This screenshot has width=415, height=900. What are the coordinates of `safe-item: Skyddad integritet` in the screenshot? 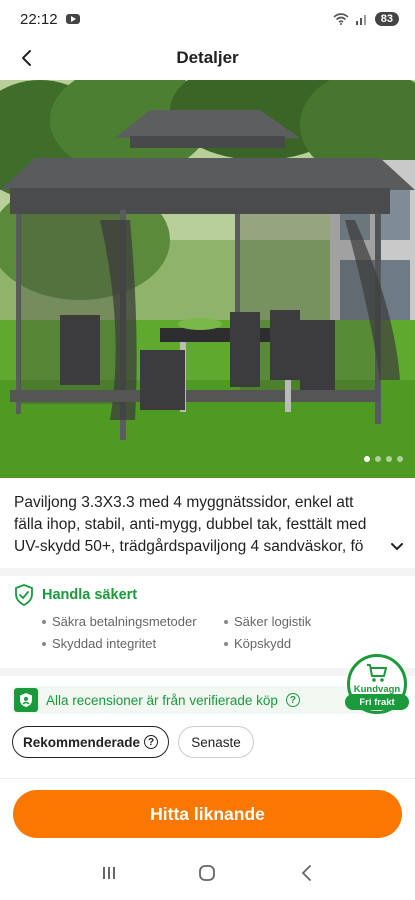 It's located at (99, 643).